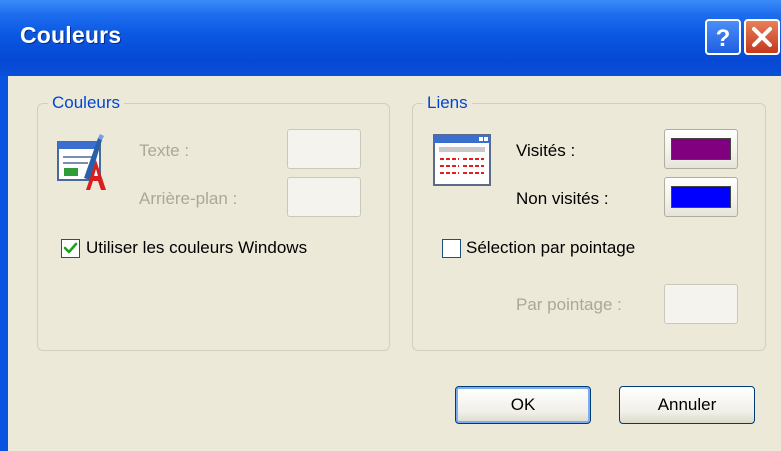 The height and width of the screenshot is (451, 781). What do you see at coordinates (550, 248) in the screenshot?
I see `hover-selection-label: Sélection par pointage` at bounding box center [550, 248].